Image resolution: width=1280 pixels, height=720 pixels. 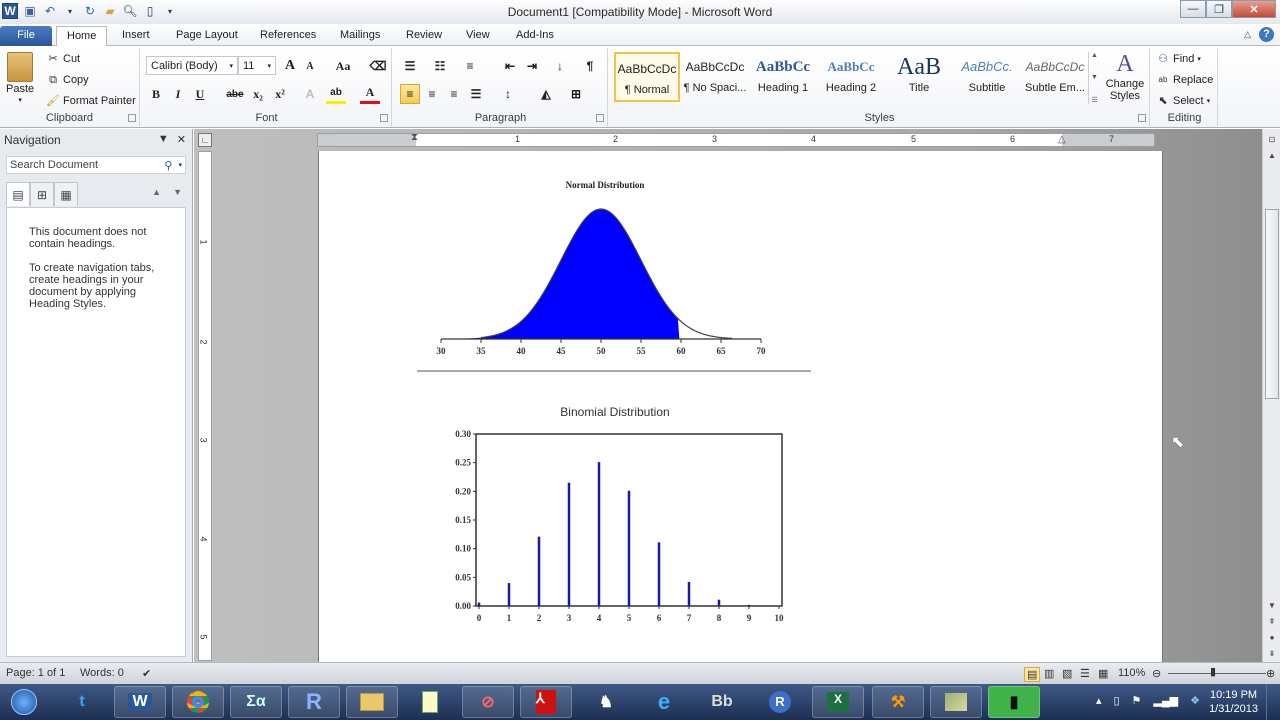 I want to click on grow-font-button: A, so click(x=290, y=66).